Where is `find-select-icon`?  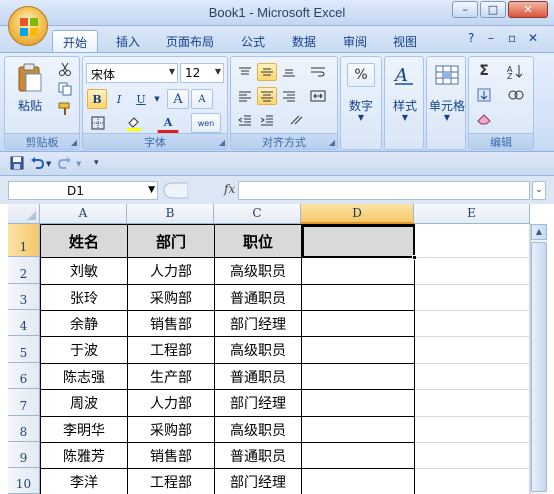
find-select-icon is located at coordinates (516, 95).